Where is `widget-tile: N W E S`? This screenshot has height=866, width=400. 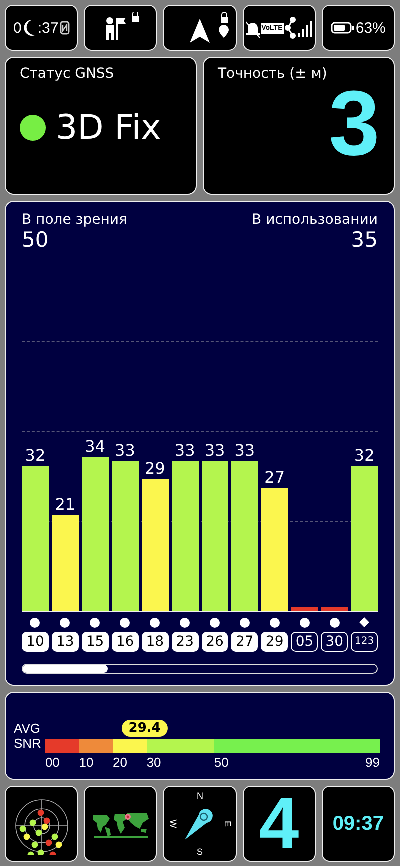 widget-tile: N W E S is located at coordinates (200, 824).